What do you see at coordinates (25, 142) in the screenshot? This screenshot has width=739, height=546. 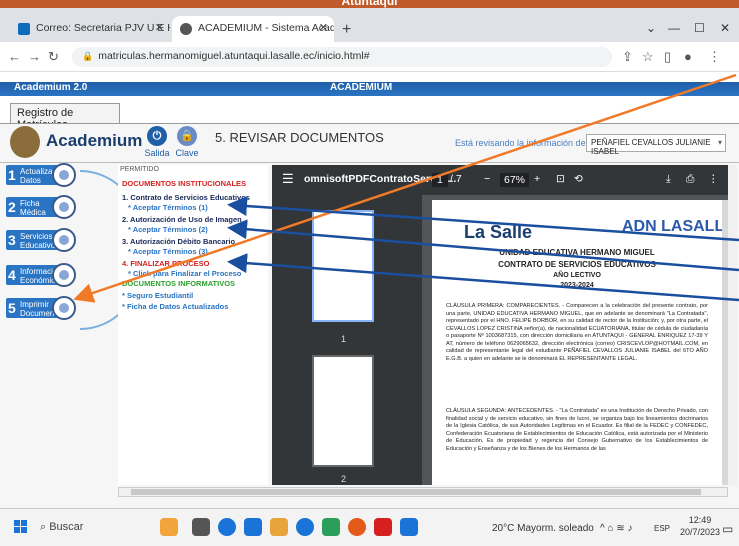 I see `academium-logo-icon` at bounding box center [25, 142].